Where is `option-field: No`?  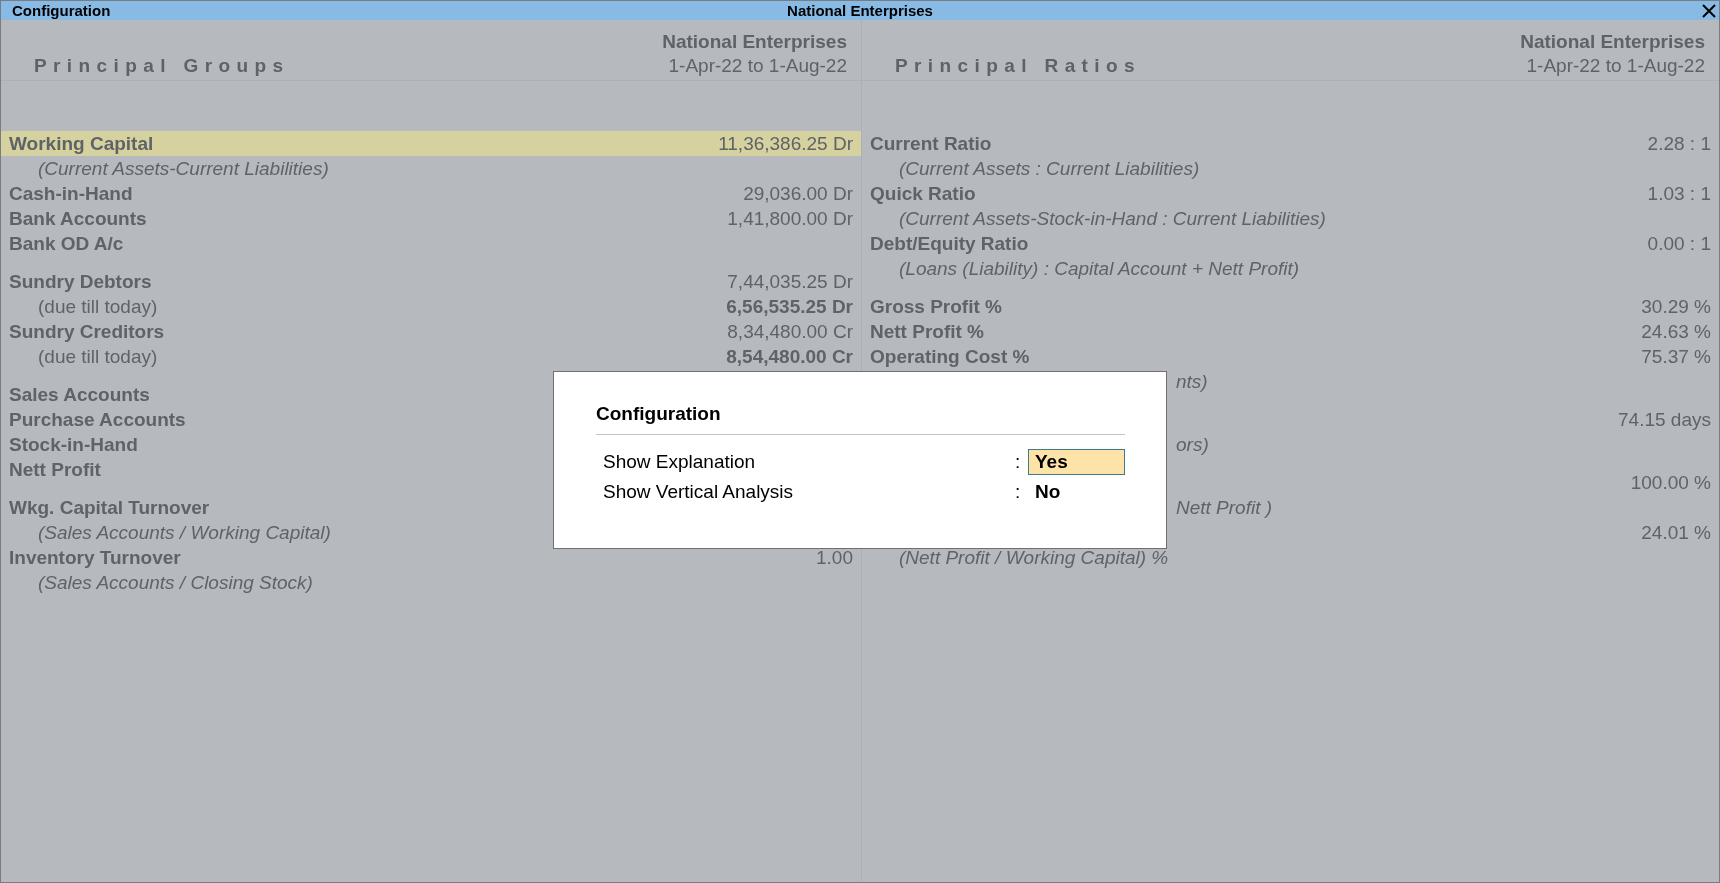
option-field: No is located at coordinates (1076, 492).